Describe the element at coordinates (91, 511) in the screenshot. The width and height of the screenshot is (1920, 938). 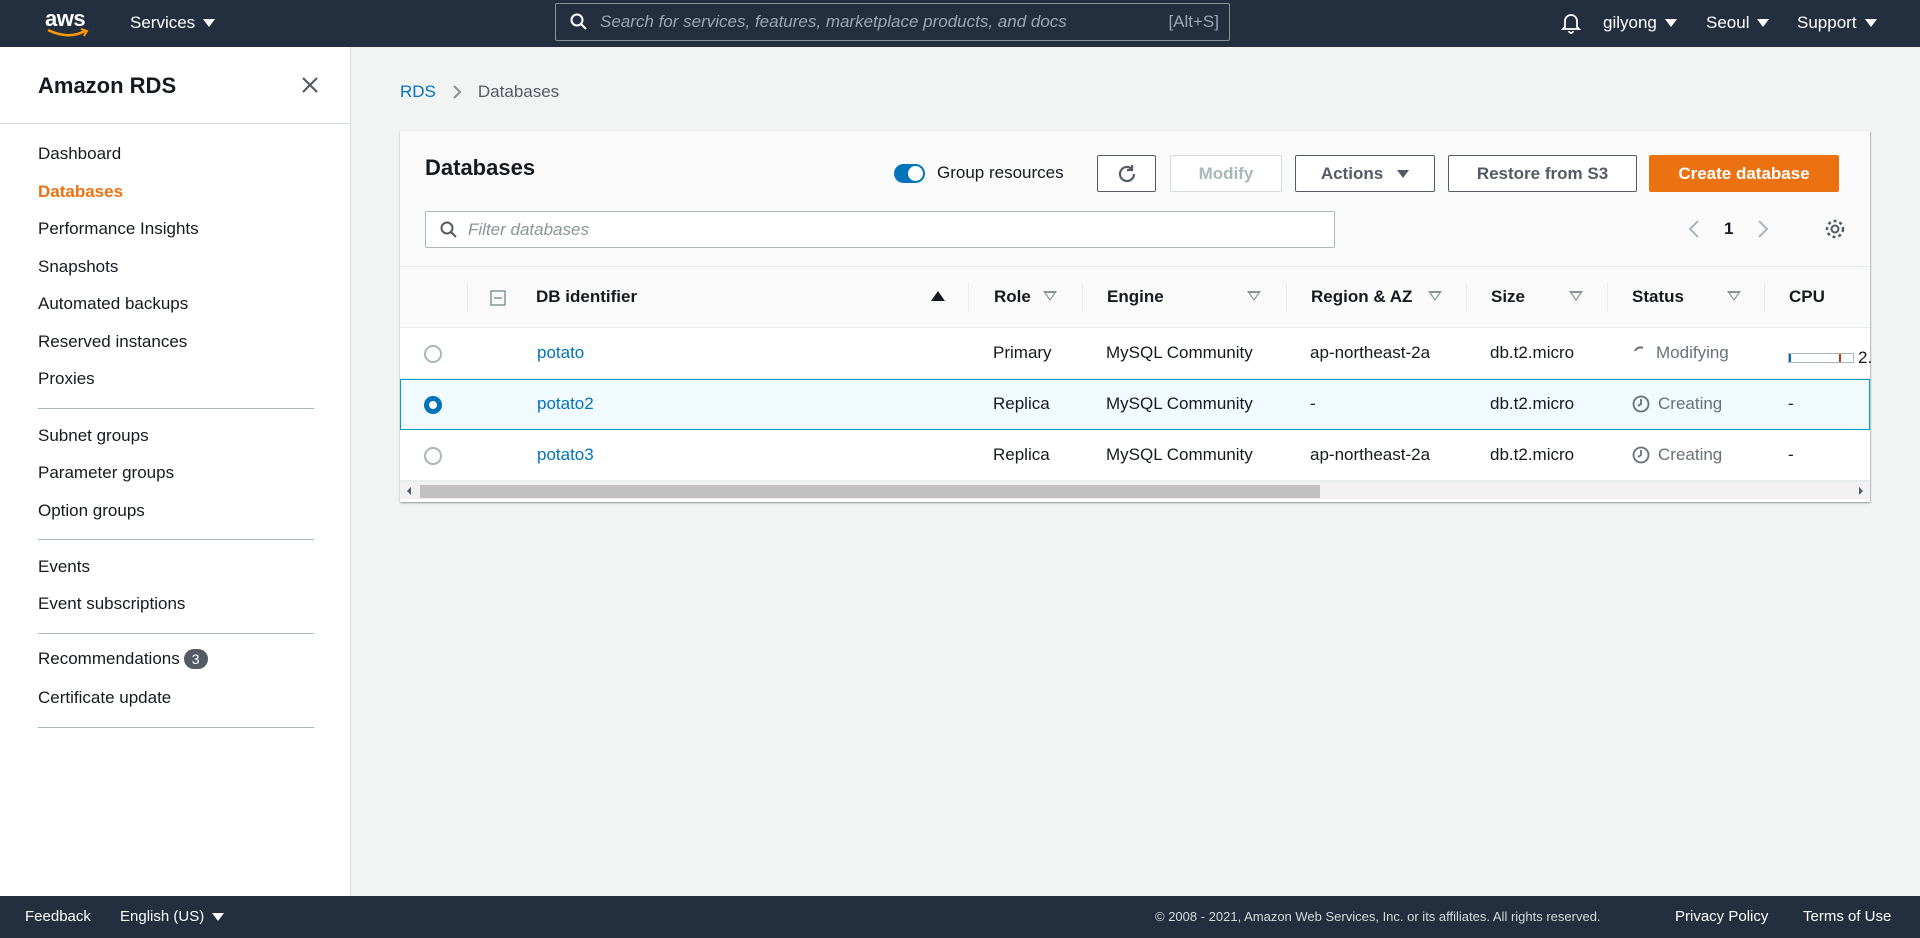
I see `sidebar-item-option-groups: Option groups` at that location.